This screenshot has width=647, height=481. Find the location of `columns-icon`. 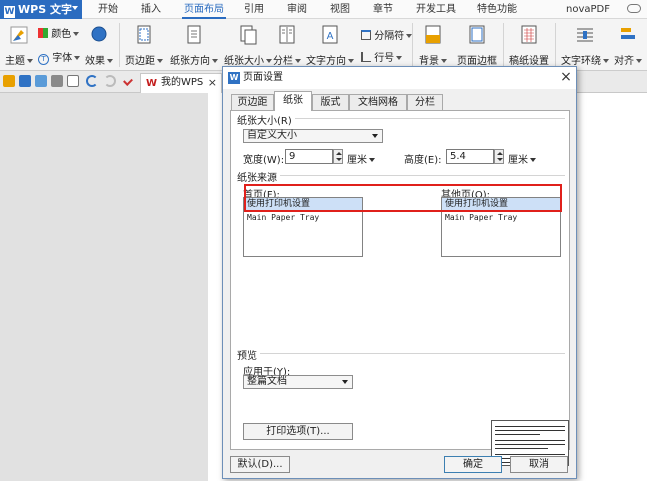

columns-icon is located at coordinates (287, 34).